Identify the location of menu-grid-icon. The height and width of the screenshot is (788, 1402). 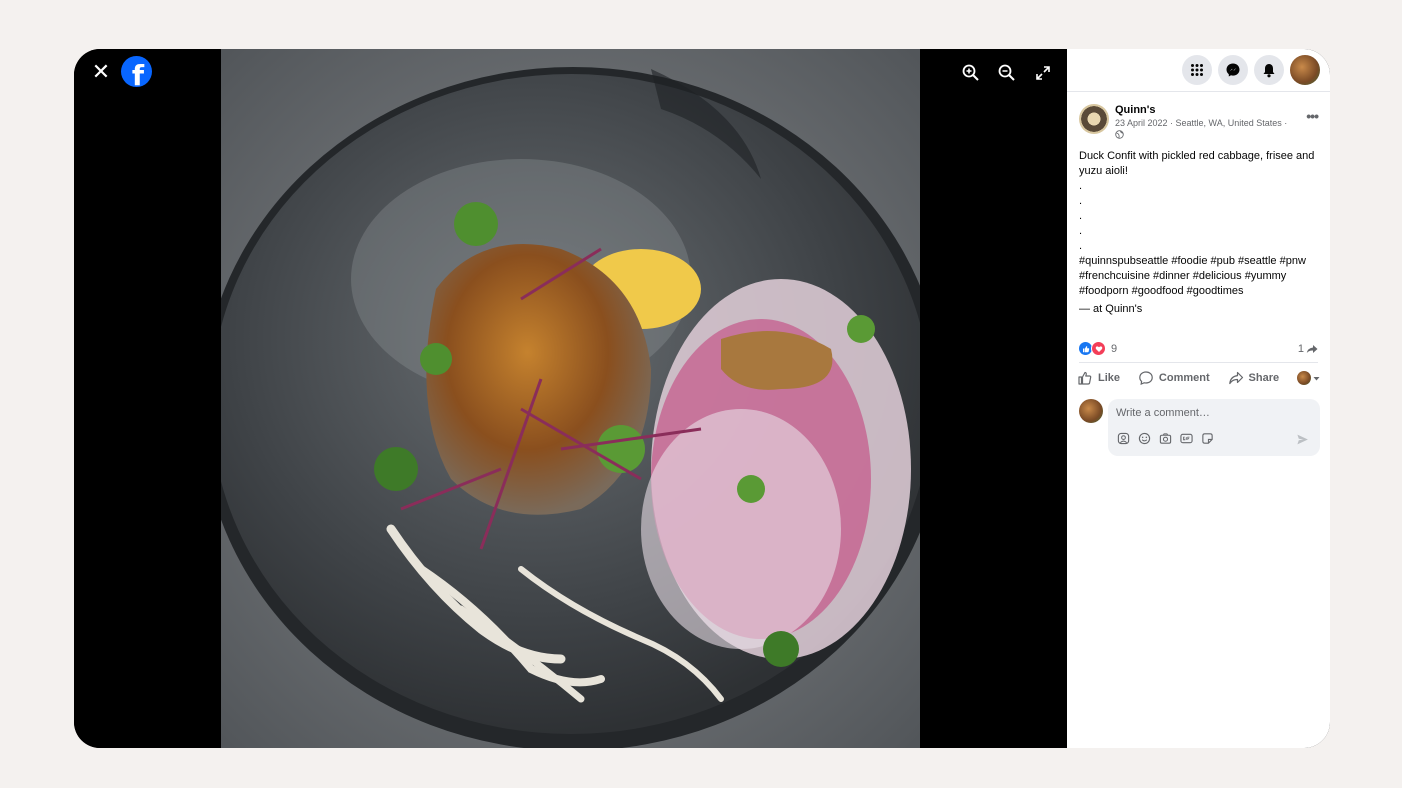
(1197, 70).